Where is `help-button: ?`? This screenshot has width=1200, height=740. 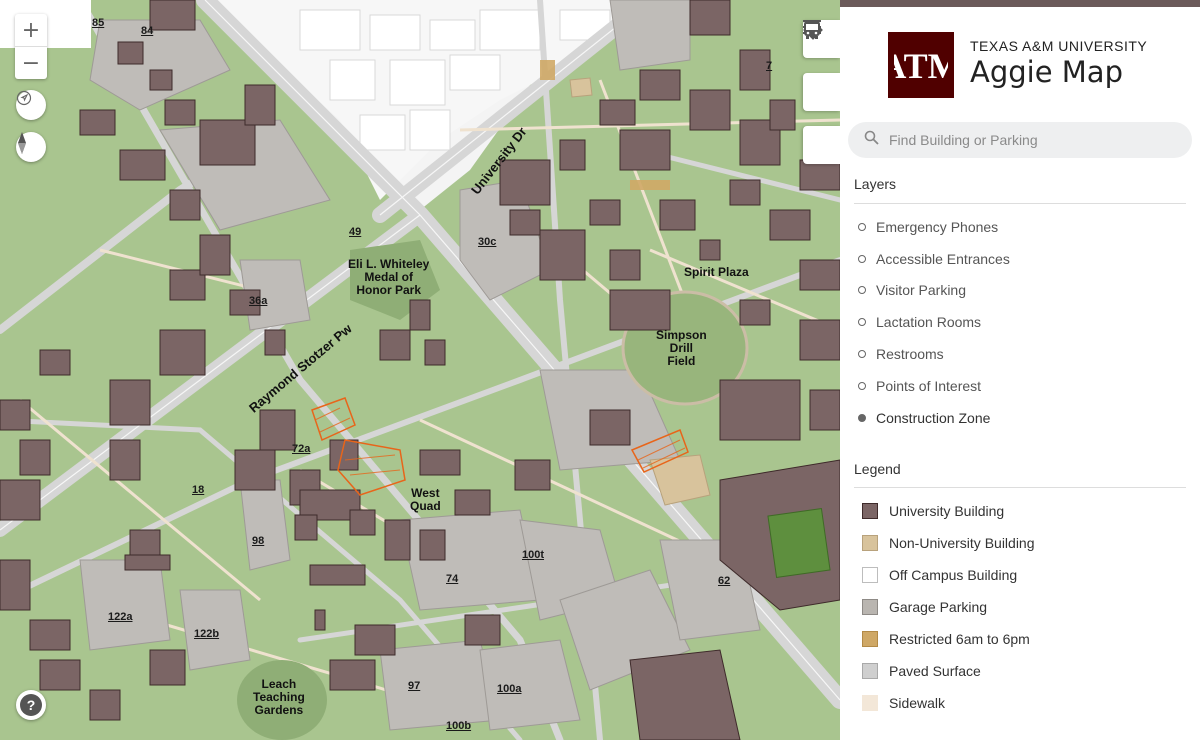 help-button: ? is located at coordinates (31, 705).